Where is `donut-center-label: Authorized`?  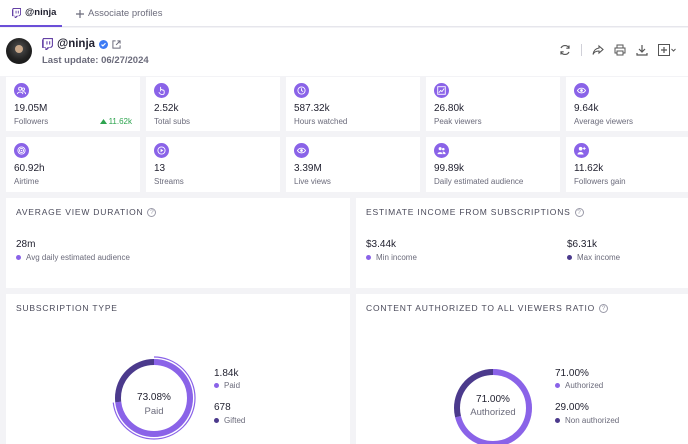 donut-center-label: Authorized is located at coordinates (493, 412).